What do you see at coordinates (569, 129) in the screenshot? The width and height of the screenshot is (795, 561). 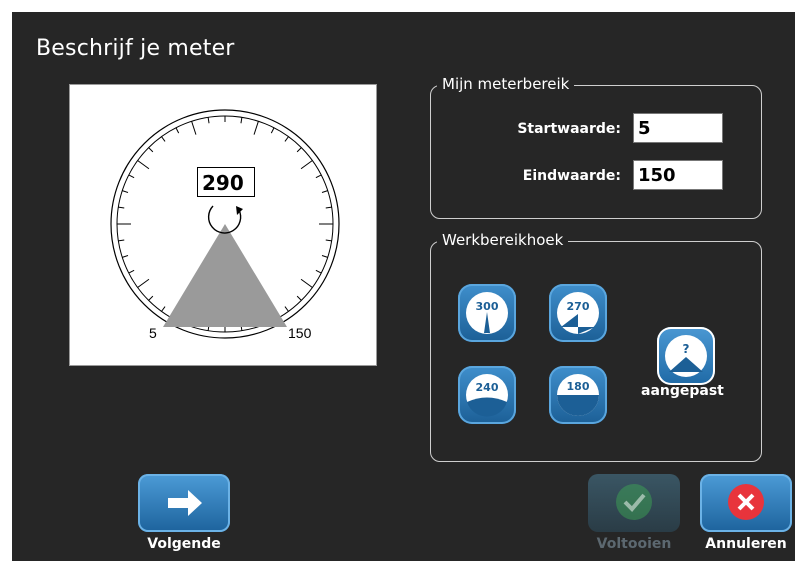 I see `start-value-label: Startwaarde:` at bounding box center [569, 129].